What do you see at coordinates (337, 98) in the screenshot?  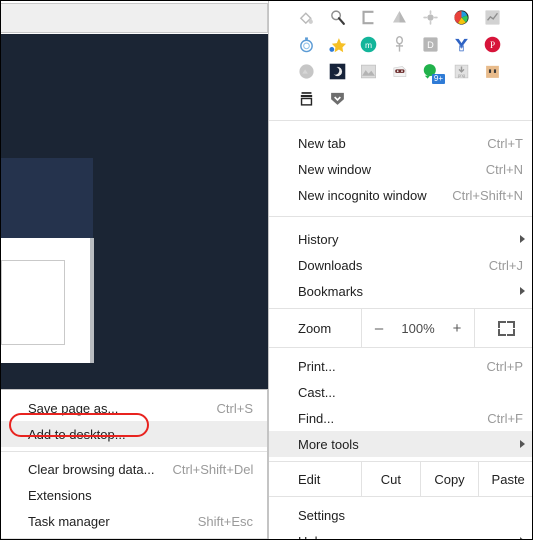 I see `pocket-shield-icon` at bounding box center [337, 98].